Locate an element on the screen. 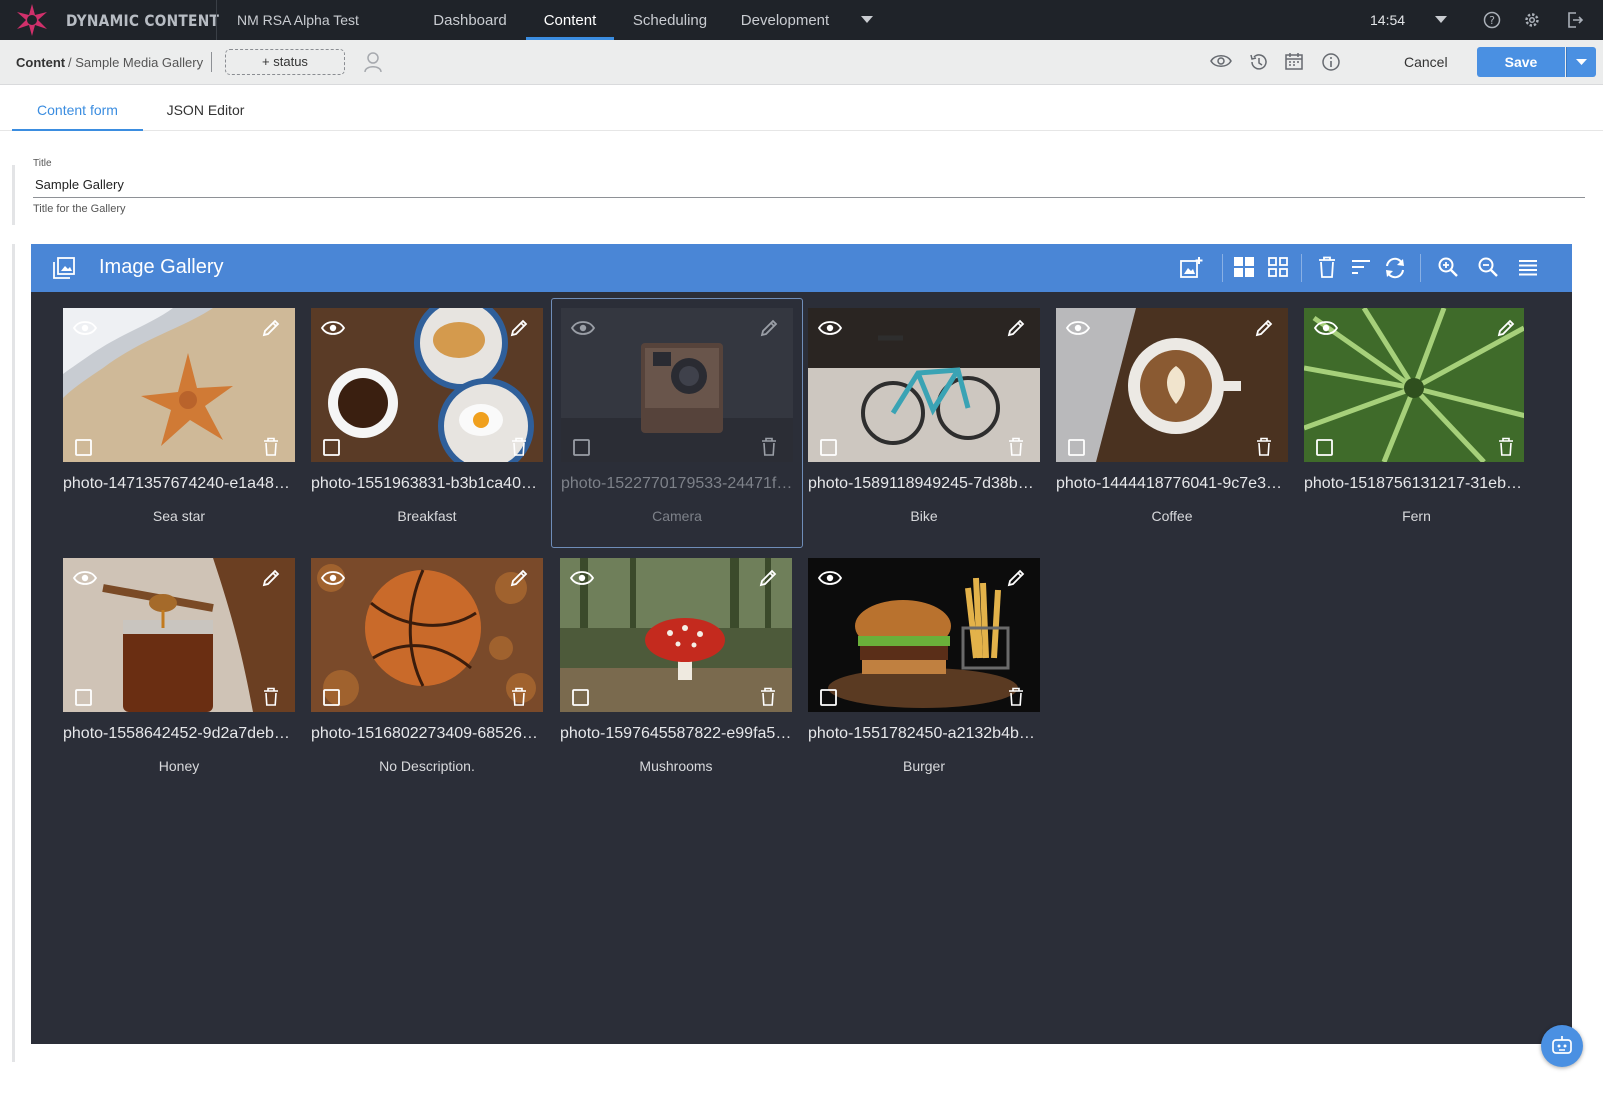 The width and height of the screenshot is (1603, 1111). development-dropdown-icon is located at coordinates (867, 20).